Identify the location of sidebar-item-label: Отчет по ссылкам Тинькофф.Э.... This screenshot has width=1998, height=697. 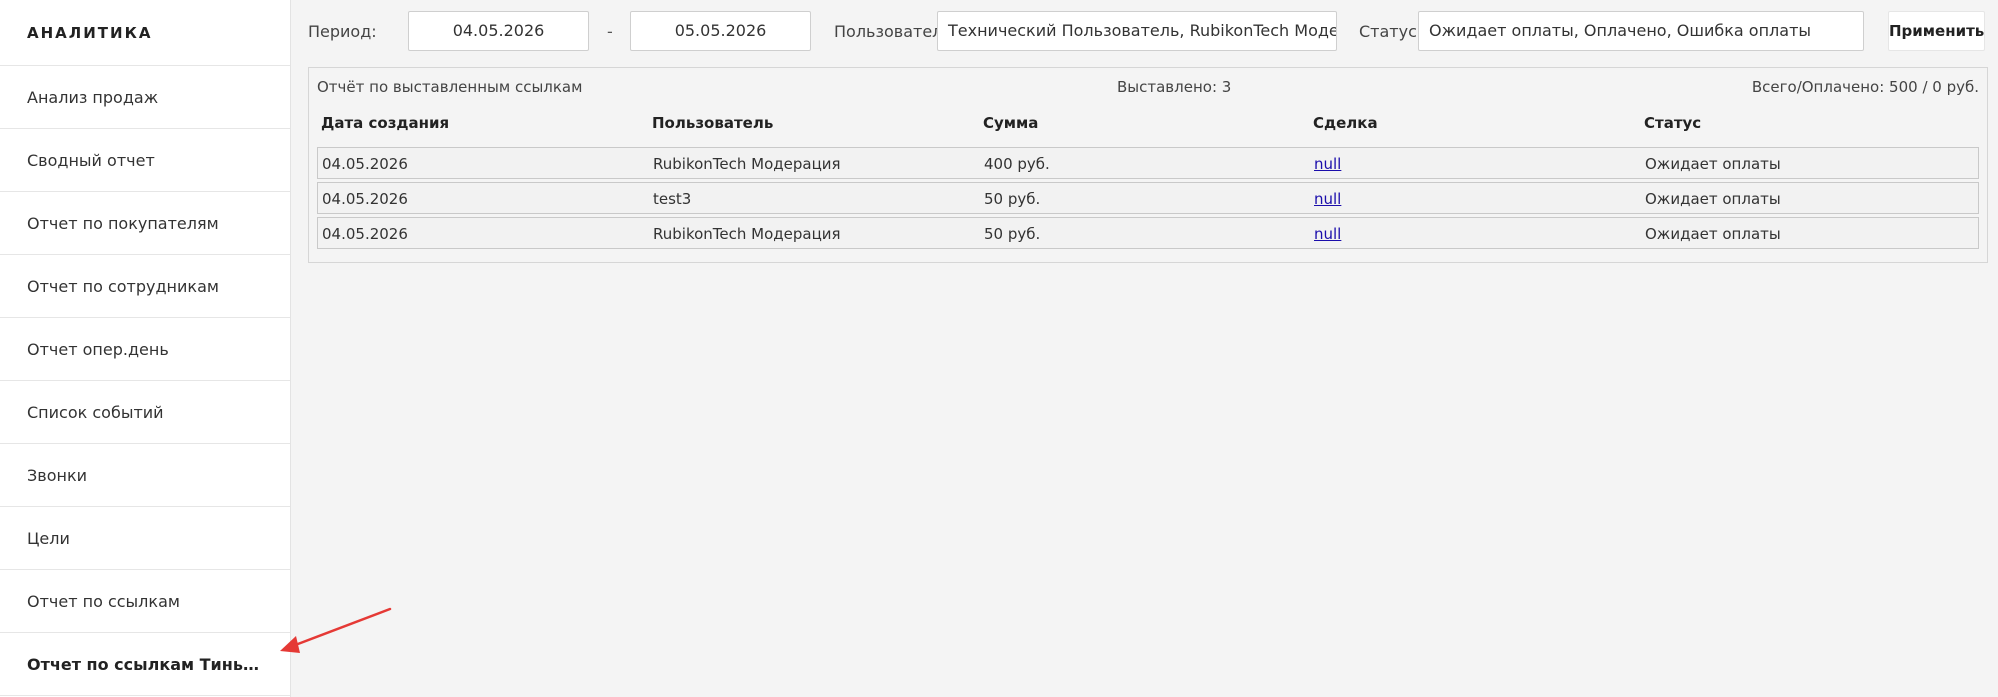
(147, 664).